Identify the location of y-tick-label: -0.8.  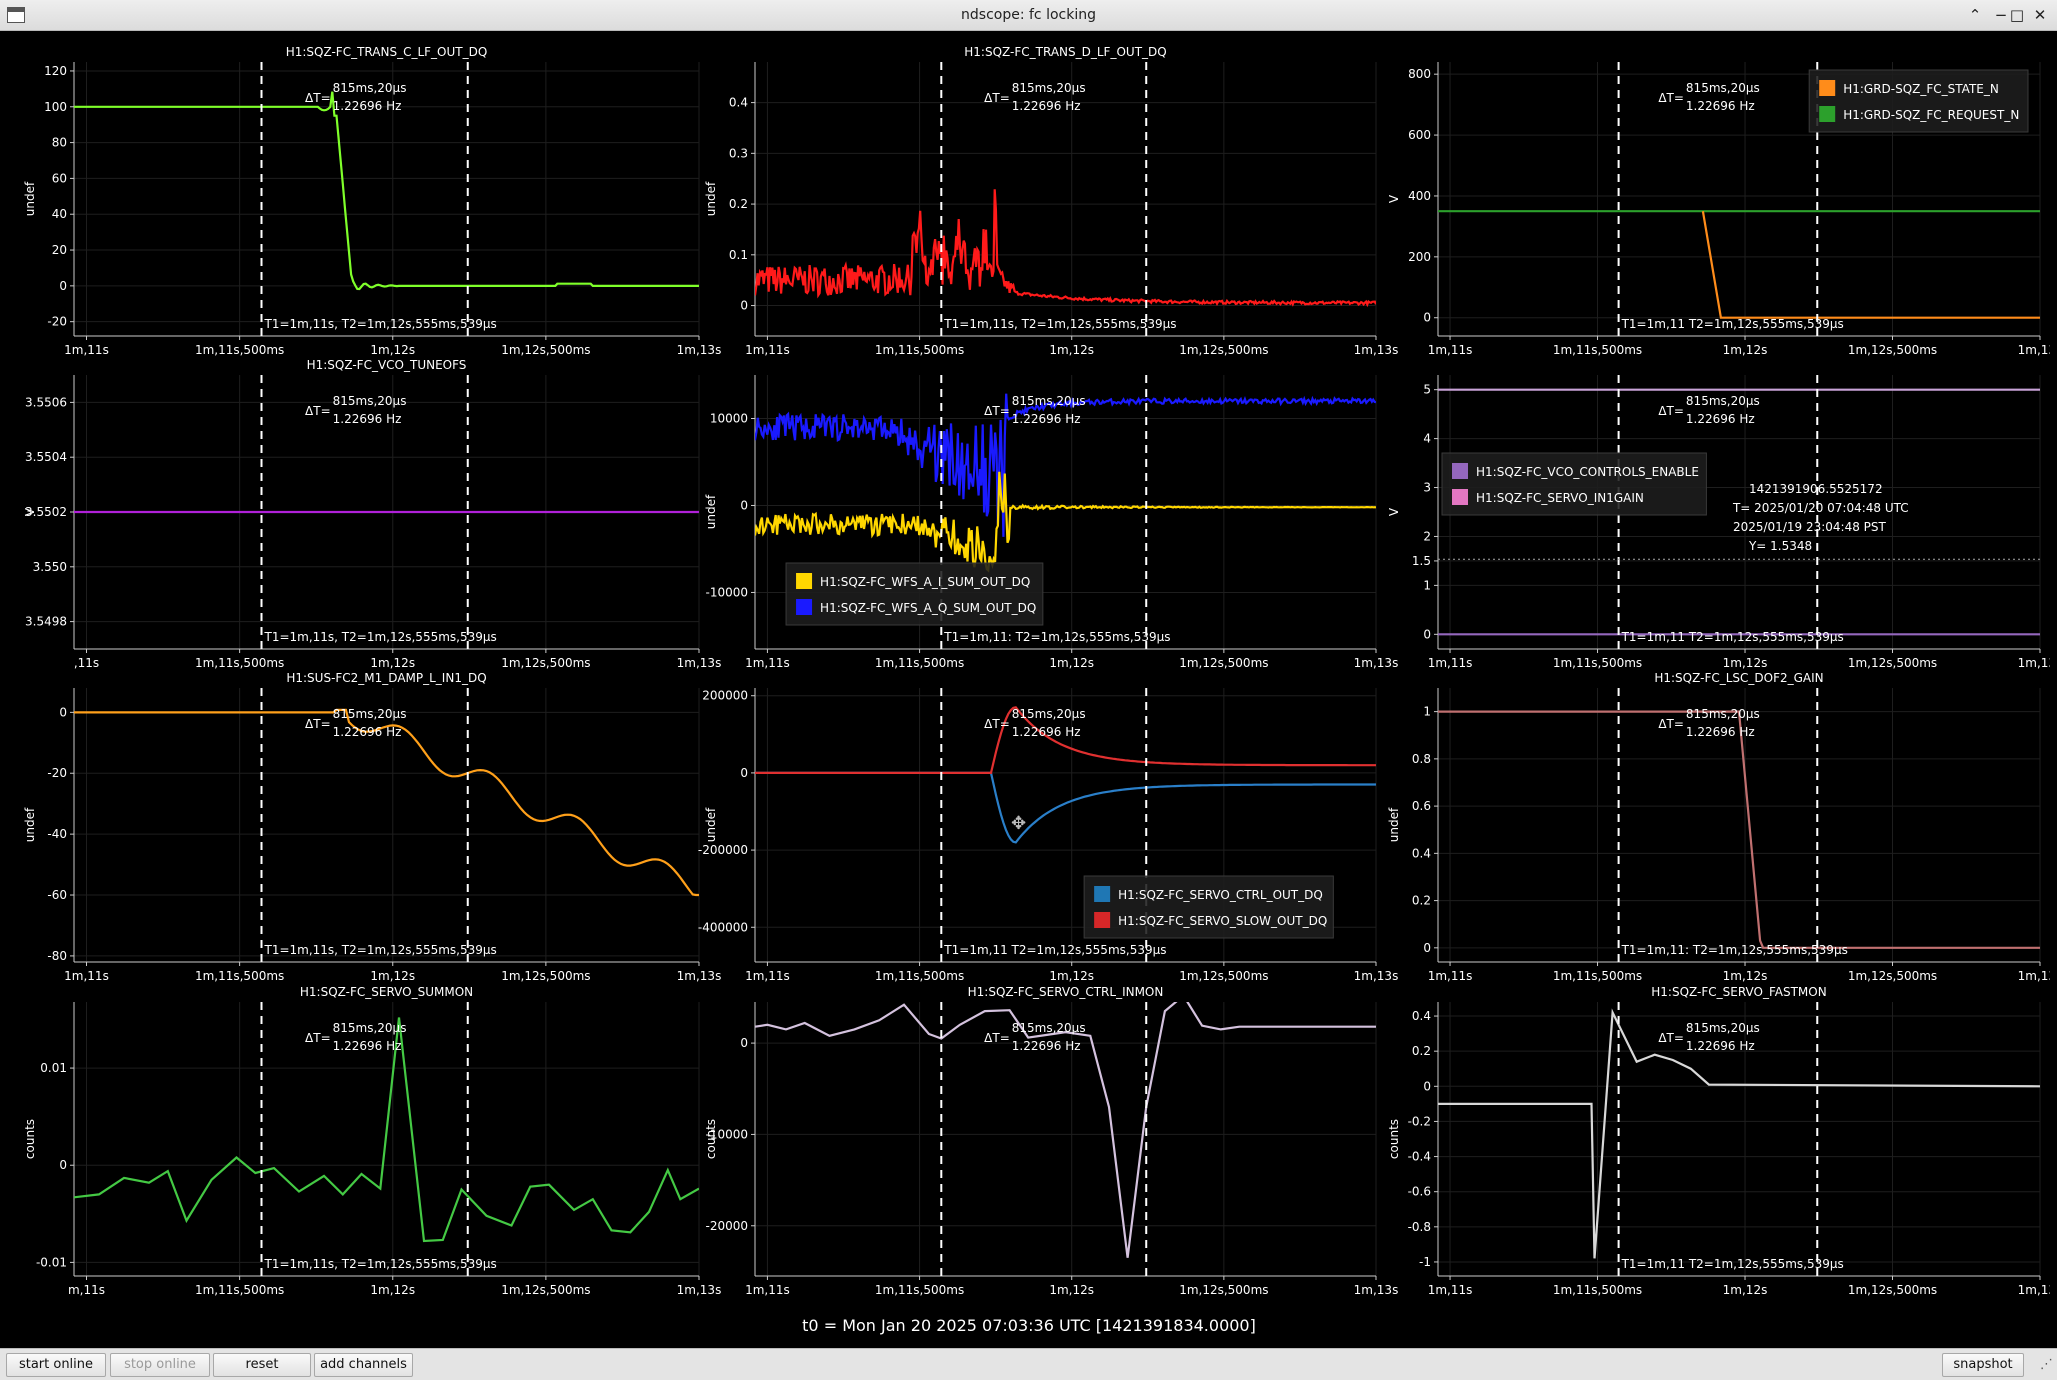
(1419, 1227).